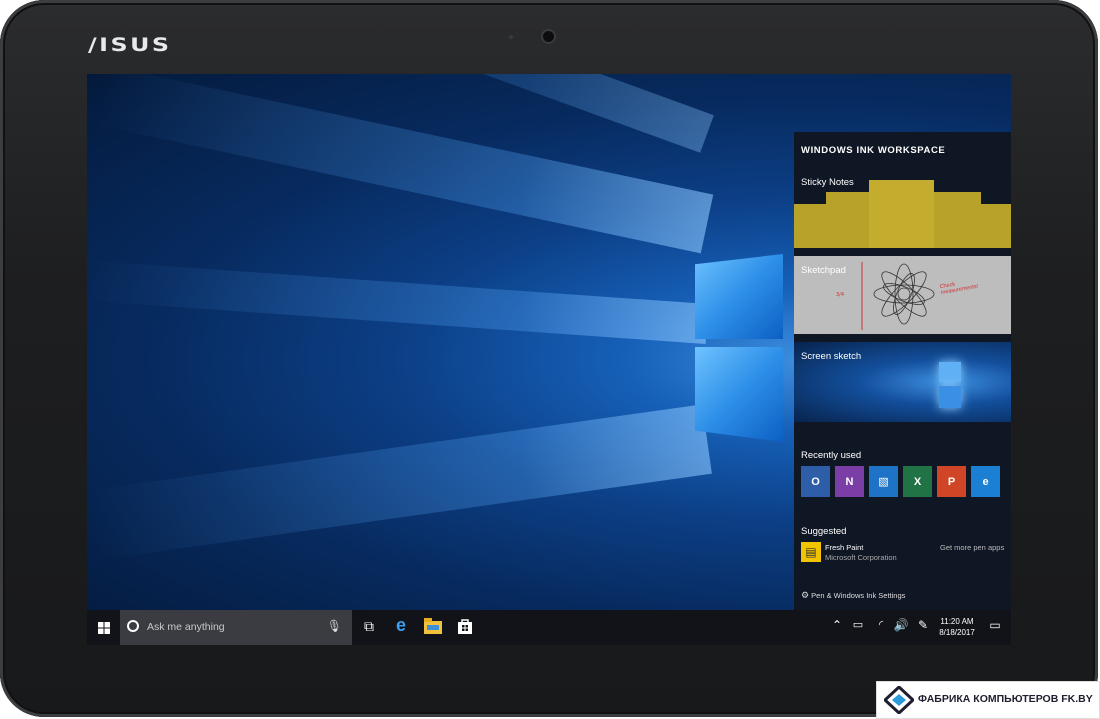 Image resolution: width=1100 pixels, height=719 pixels. What do you see at coordinates (901, 625) in the screenshot?
I see `volume-icon: 🔊` at bounding box center [901, 625].